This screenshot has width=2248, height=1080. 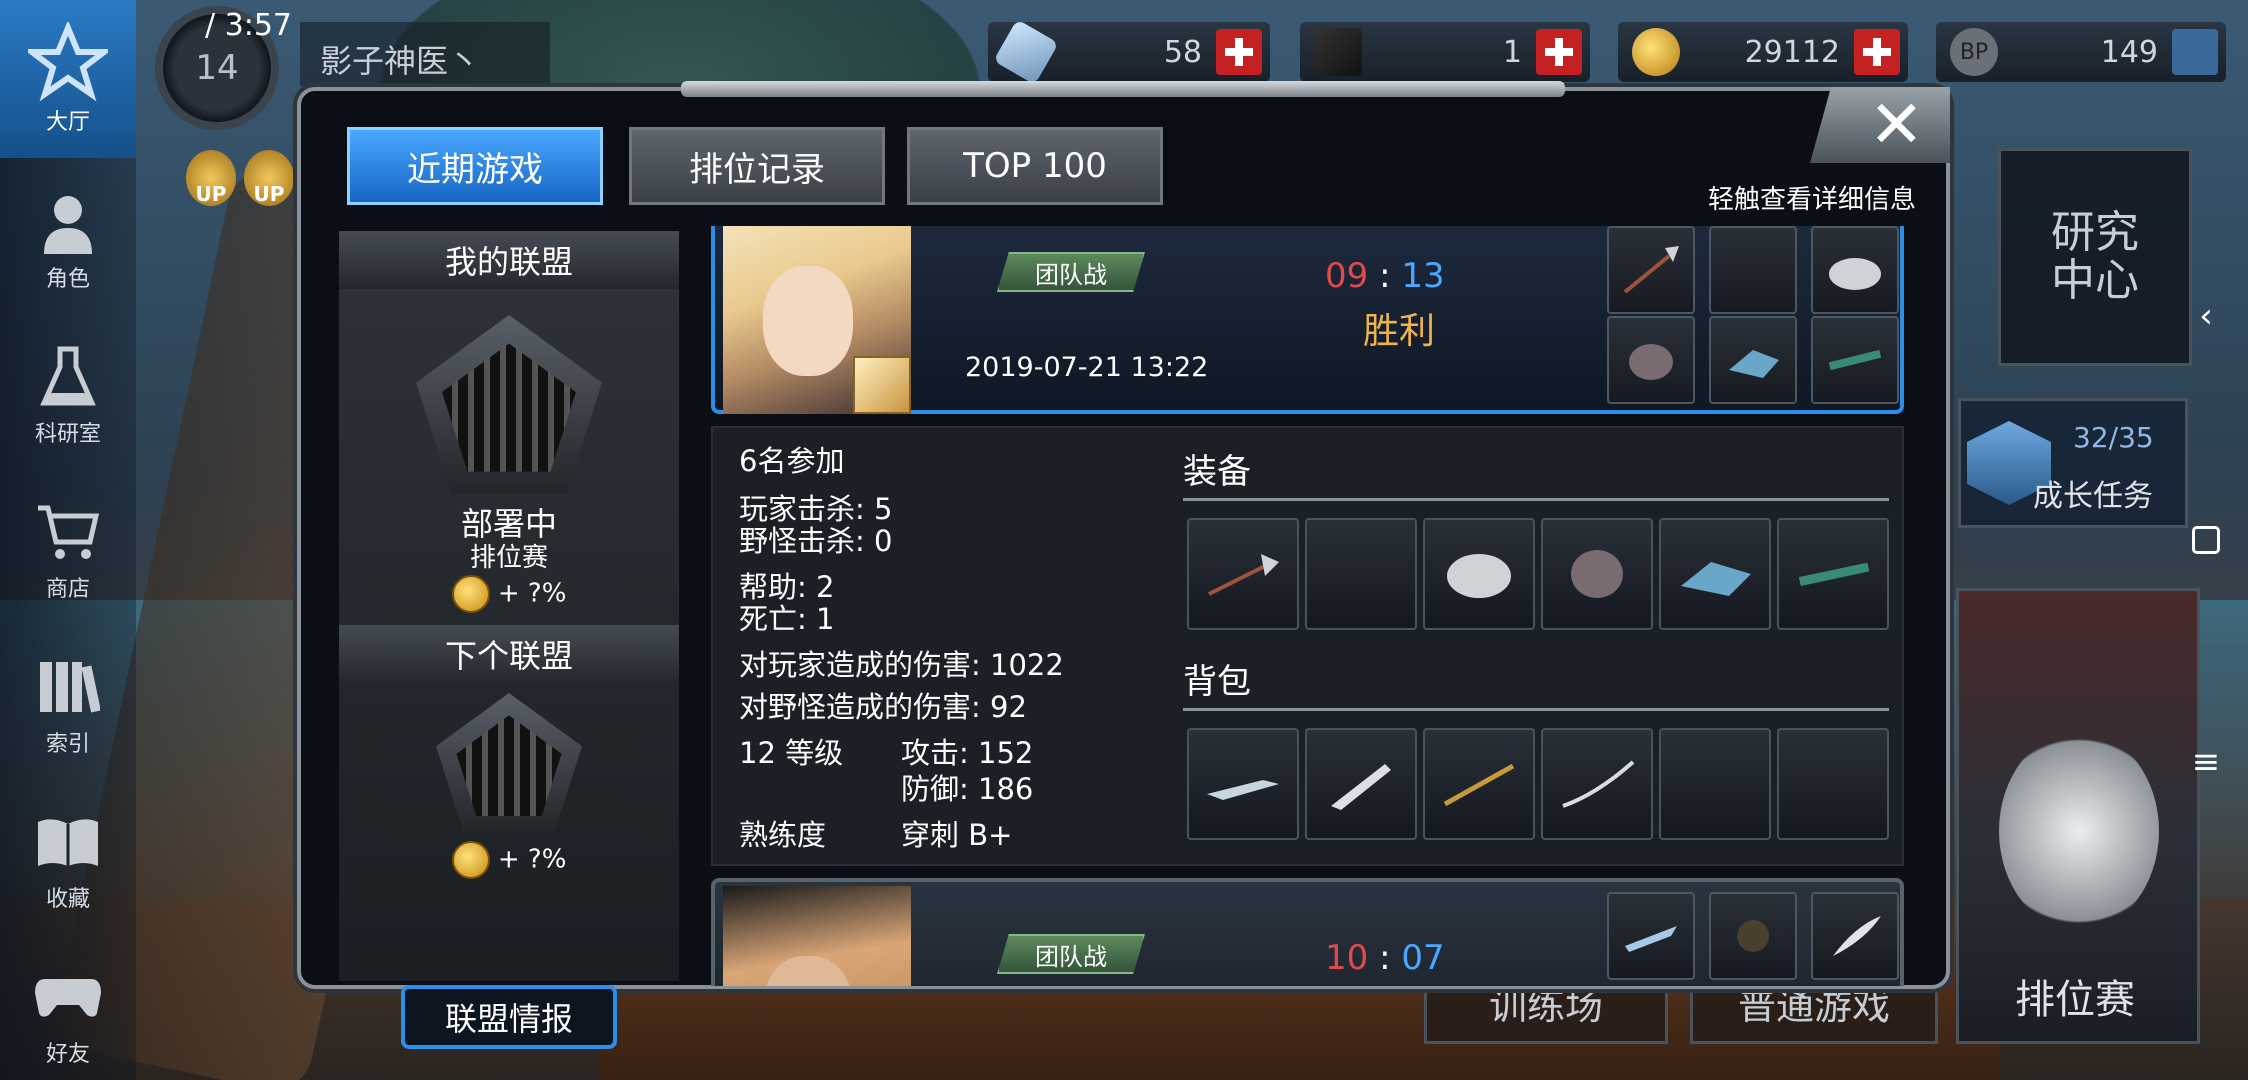 I want to click on nav-index-label: 索引, so click(x=67, y=744).